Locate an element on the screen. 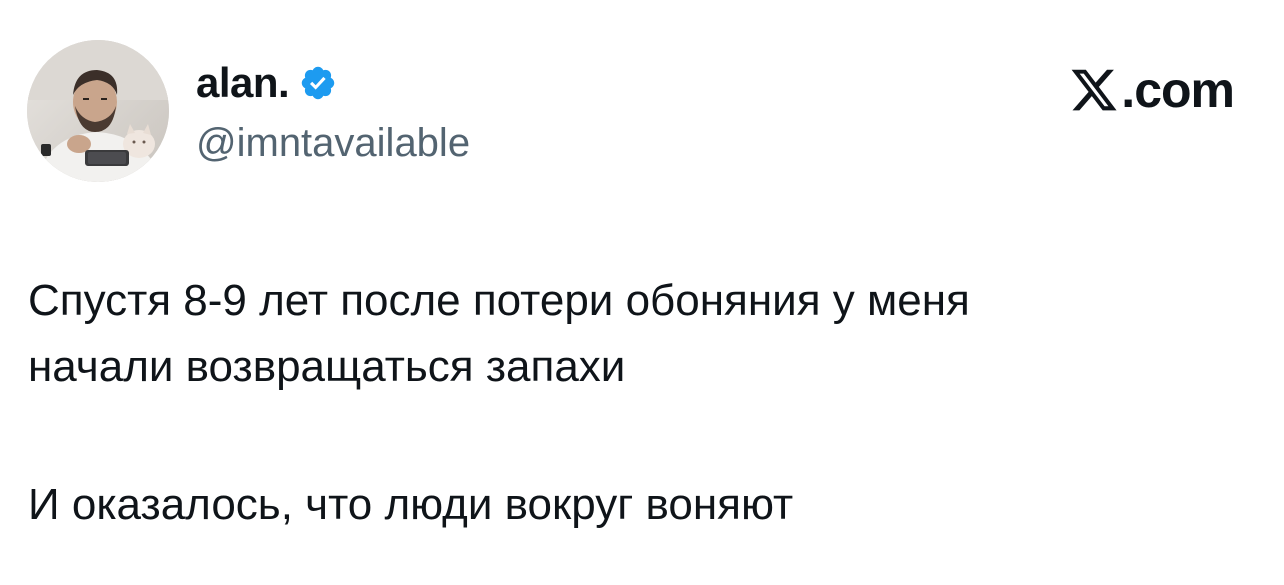 This screenshot has width=1284, height=585. avatar-photo is located at coordinates (98, 111).